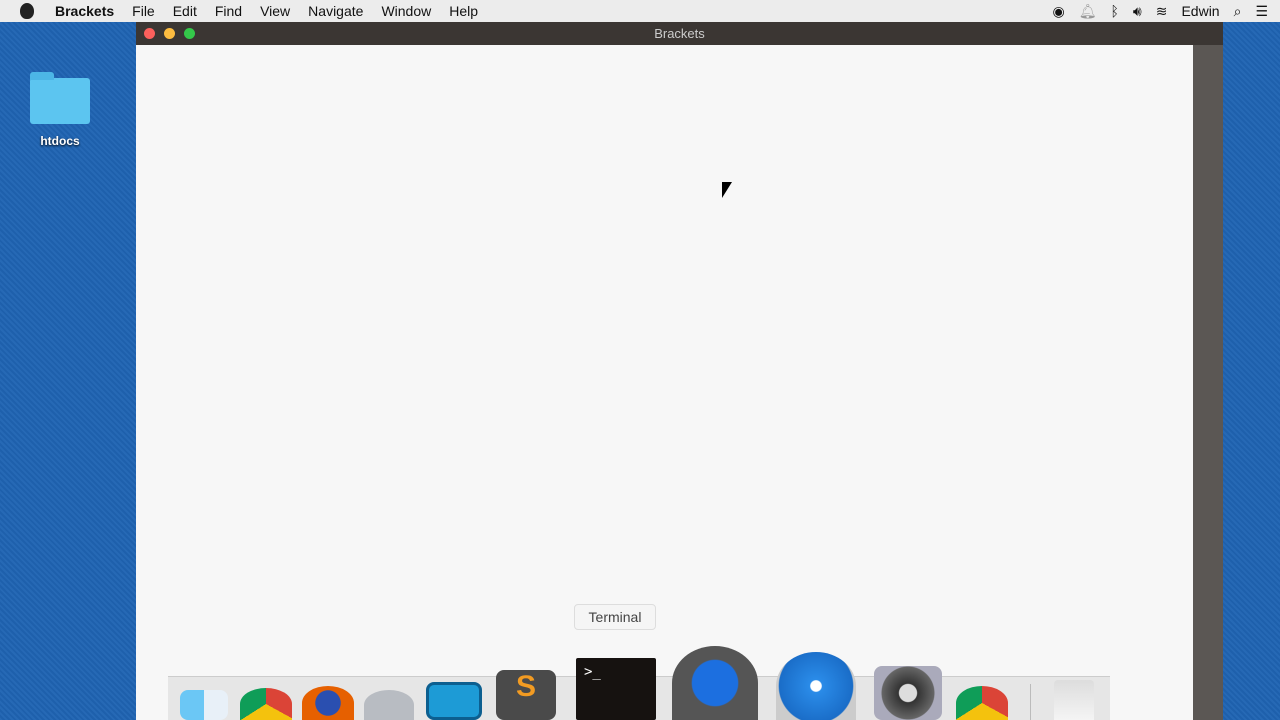 Image resolution: width=1280 pixels, height=720 pixels. Describe the element at coordinates (1208, 382) in the screenshot. I see `side-panel` at that location.